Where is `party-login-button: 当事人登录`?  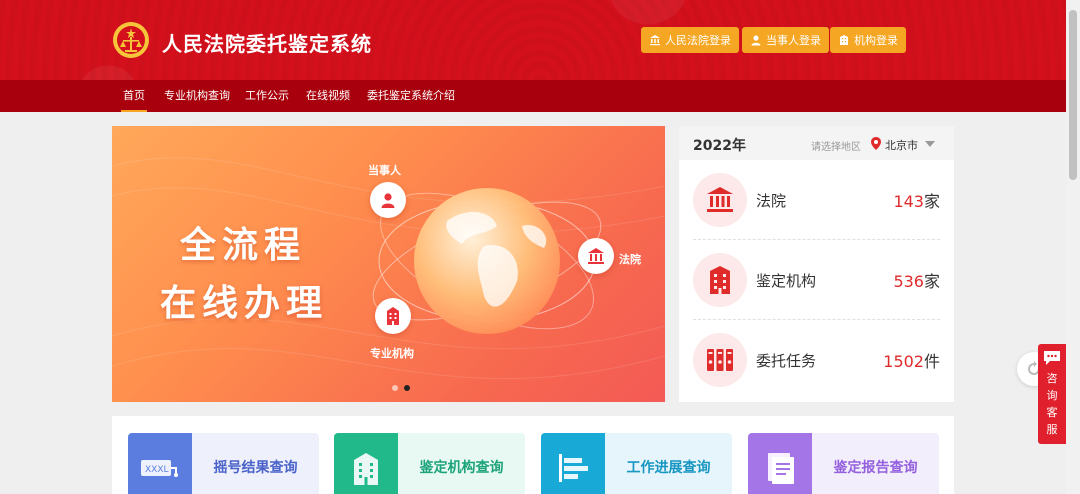
party-login-button: 当事人登录 is located at coordinates (785, 40).